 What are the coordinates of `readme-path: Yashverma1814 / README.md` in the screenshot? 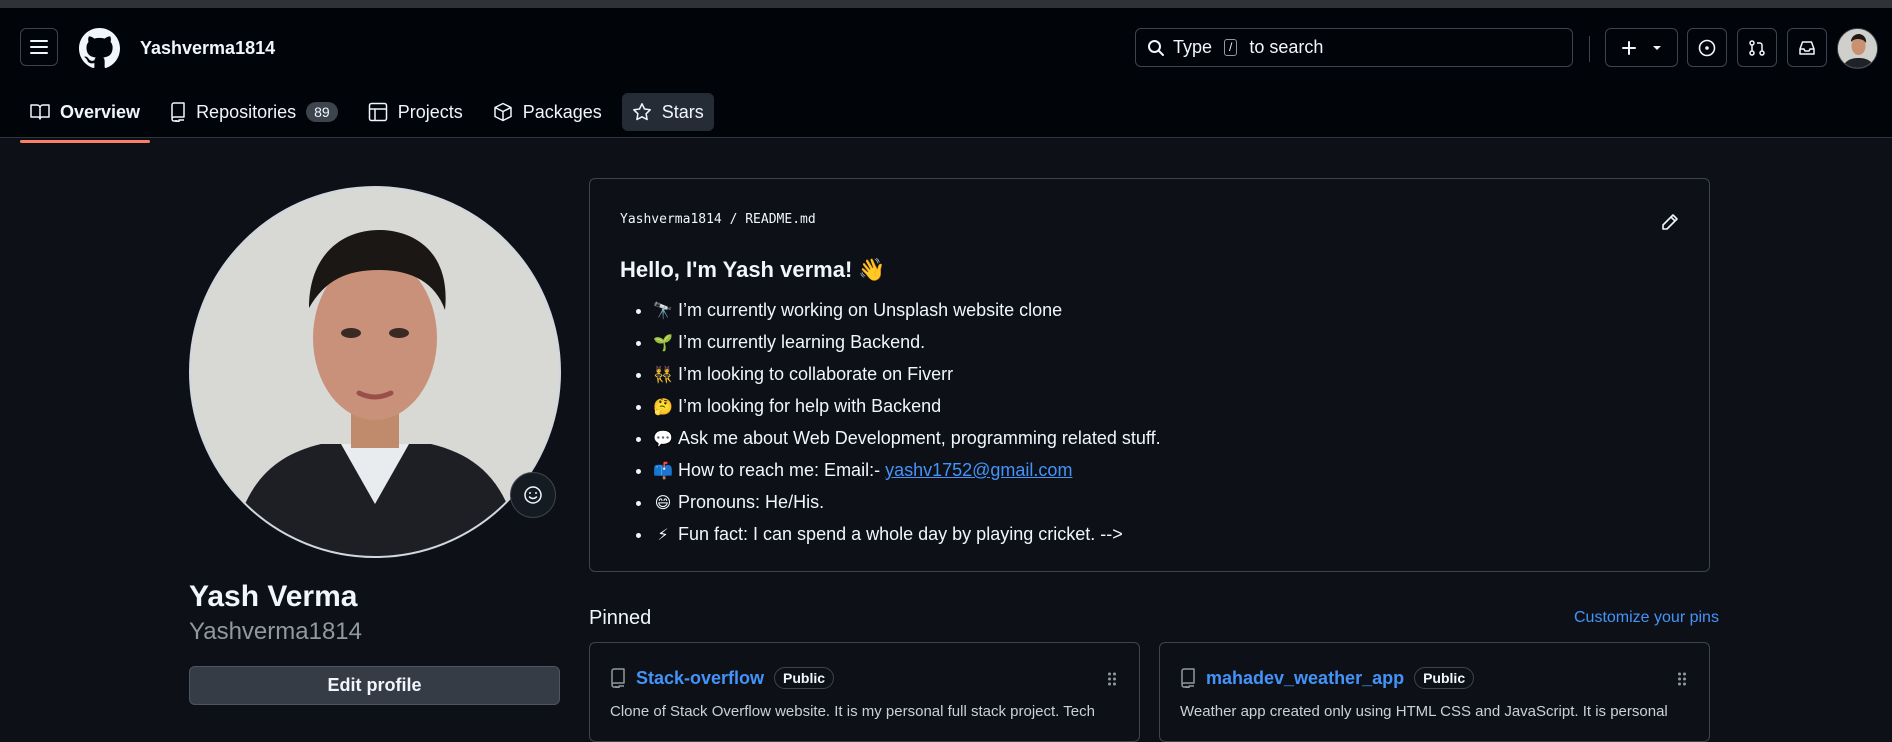 It's located at (718, 219).